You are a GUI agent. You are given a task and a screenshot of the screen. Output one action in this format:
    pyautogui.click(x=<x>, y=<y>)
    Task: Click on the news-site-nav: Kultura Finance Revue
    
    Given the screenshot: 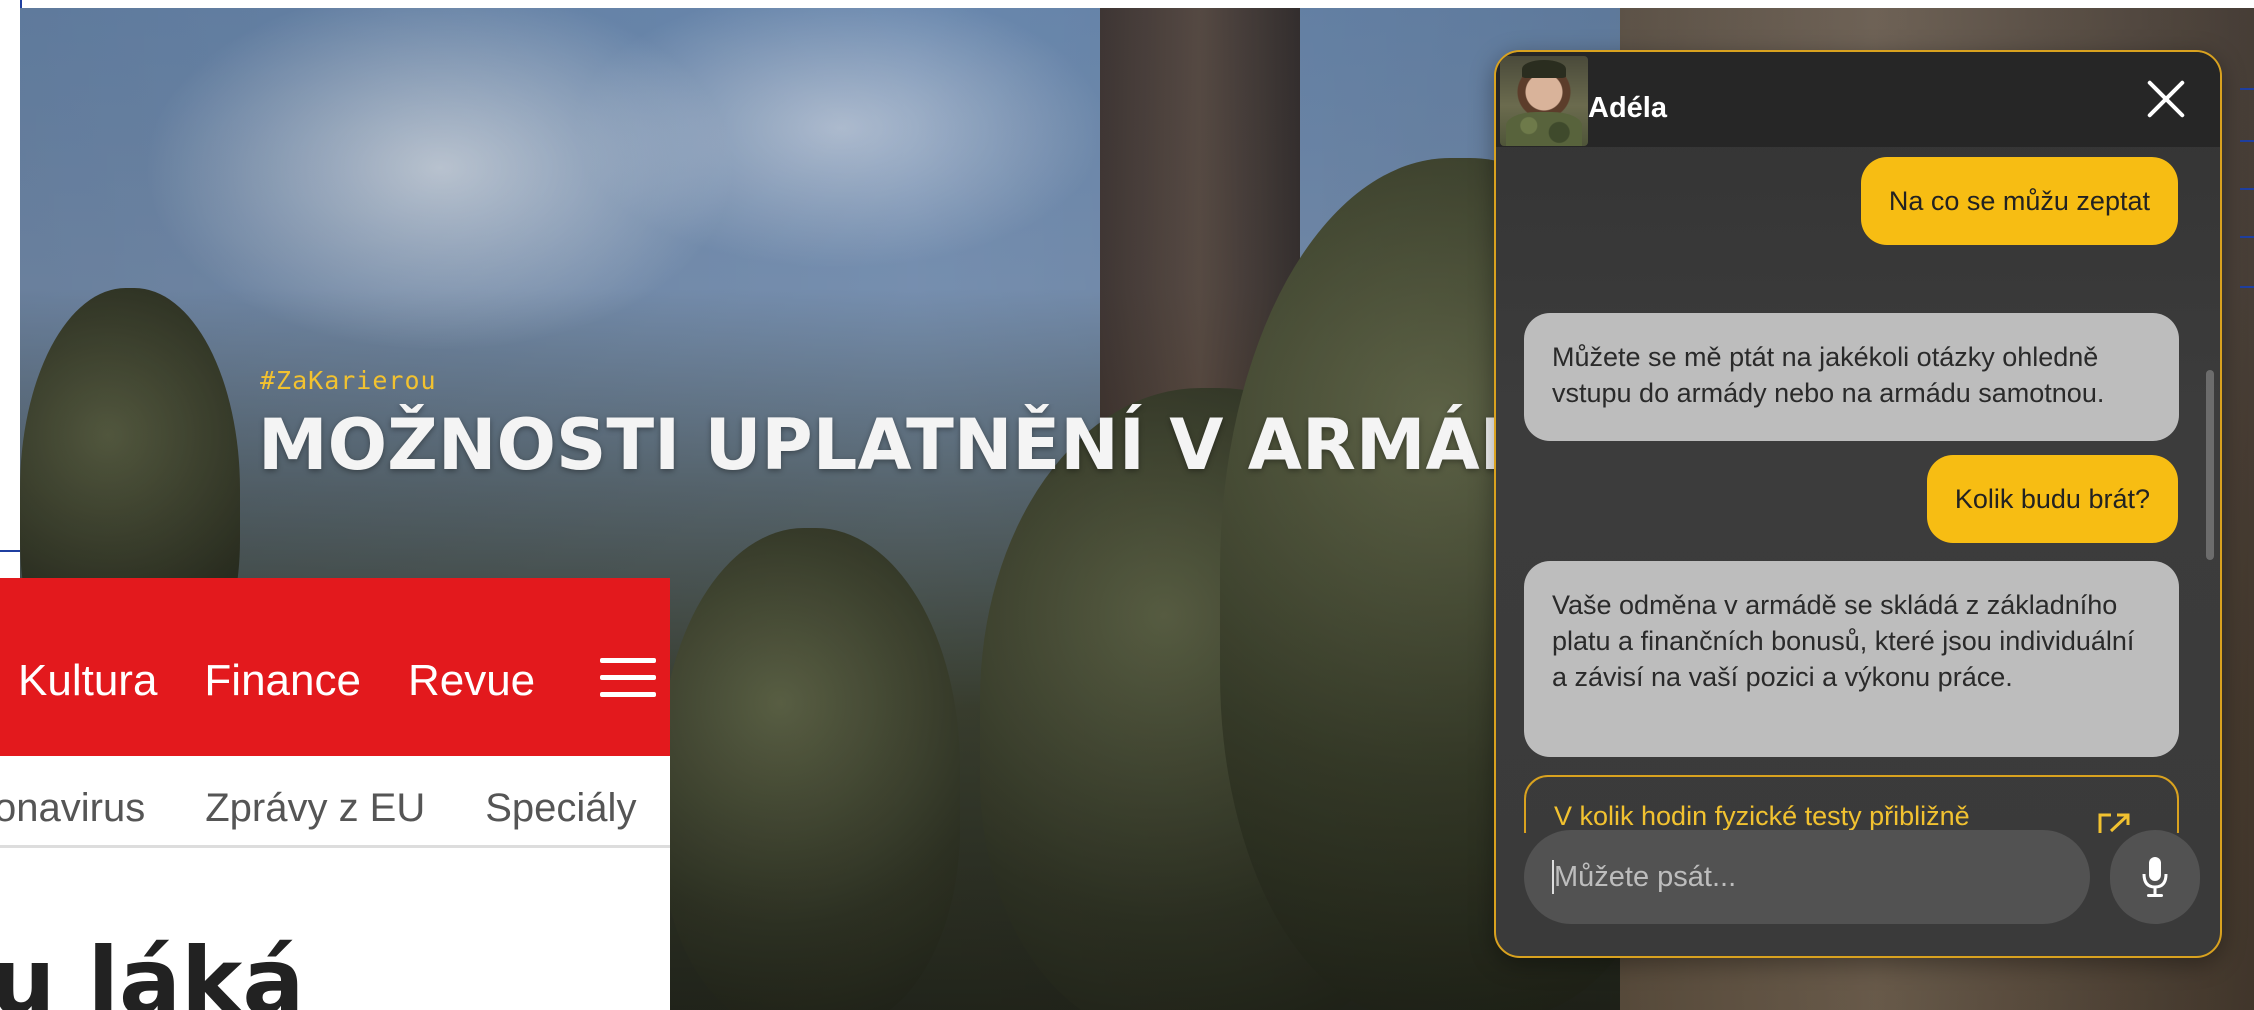 What is the action you would take?
    pyautogui.click(x=276, y=681)
    